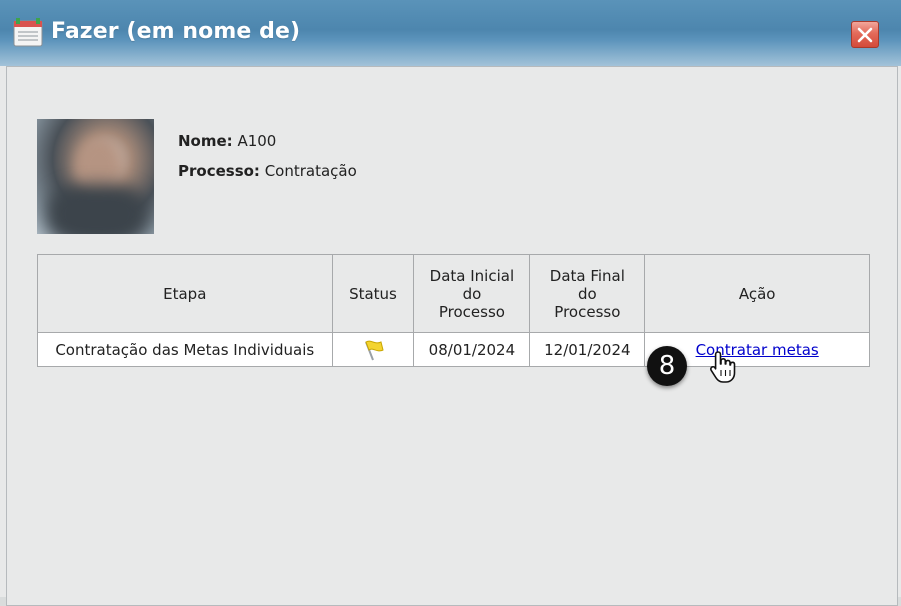  I want to click on cell-status, so click(373, 349).